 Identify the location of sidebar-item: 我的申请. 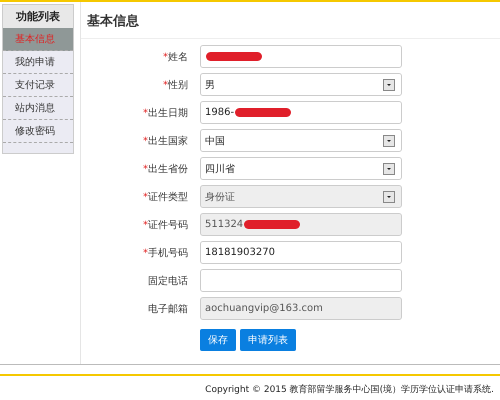
(38, 62).